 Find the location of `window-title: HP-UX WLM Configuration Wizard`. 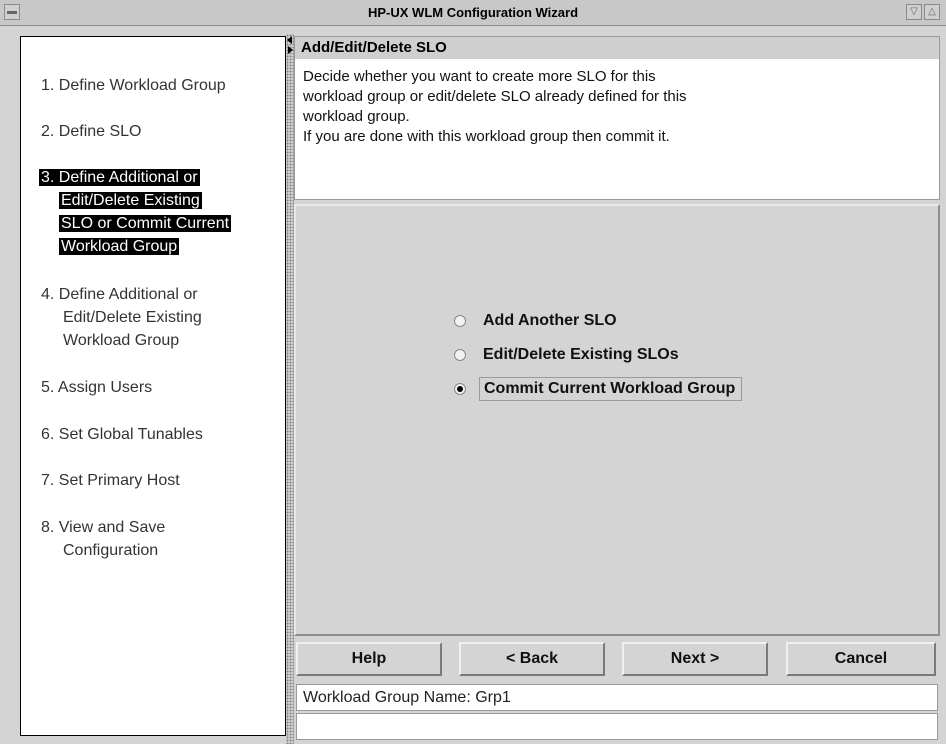

window-title: HP-UX WLM Configuration Wizard is located at coordinates (473, 12).